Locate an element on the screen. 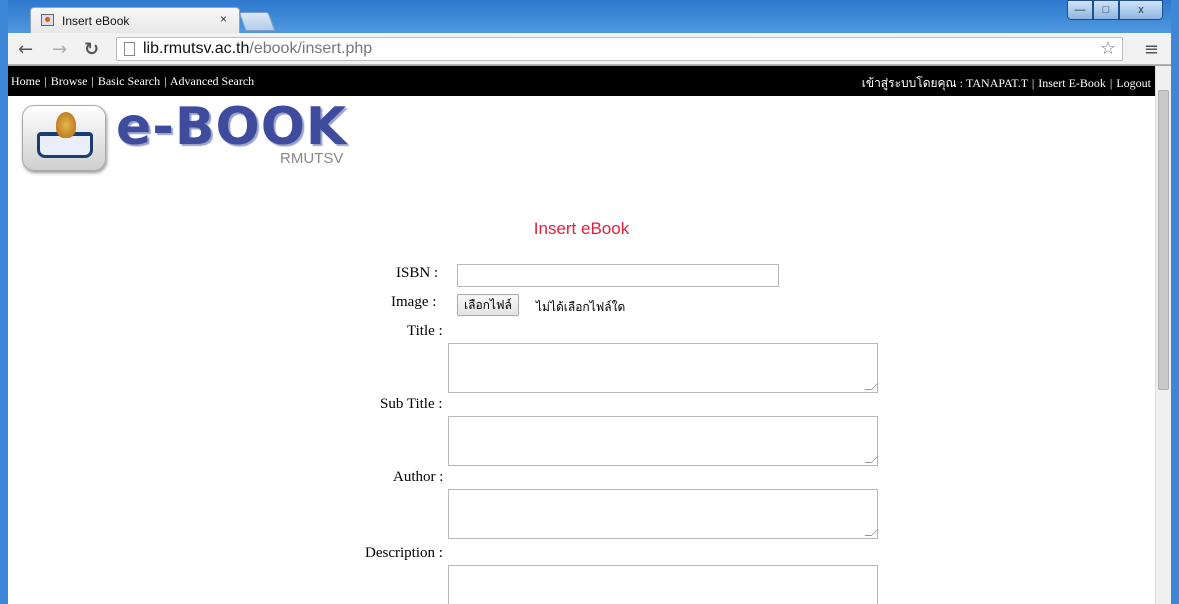 The width and height of the screenshot is (1179, 604). scrollbar-thumb is located at coordinates (1163, 240).